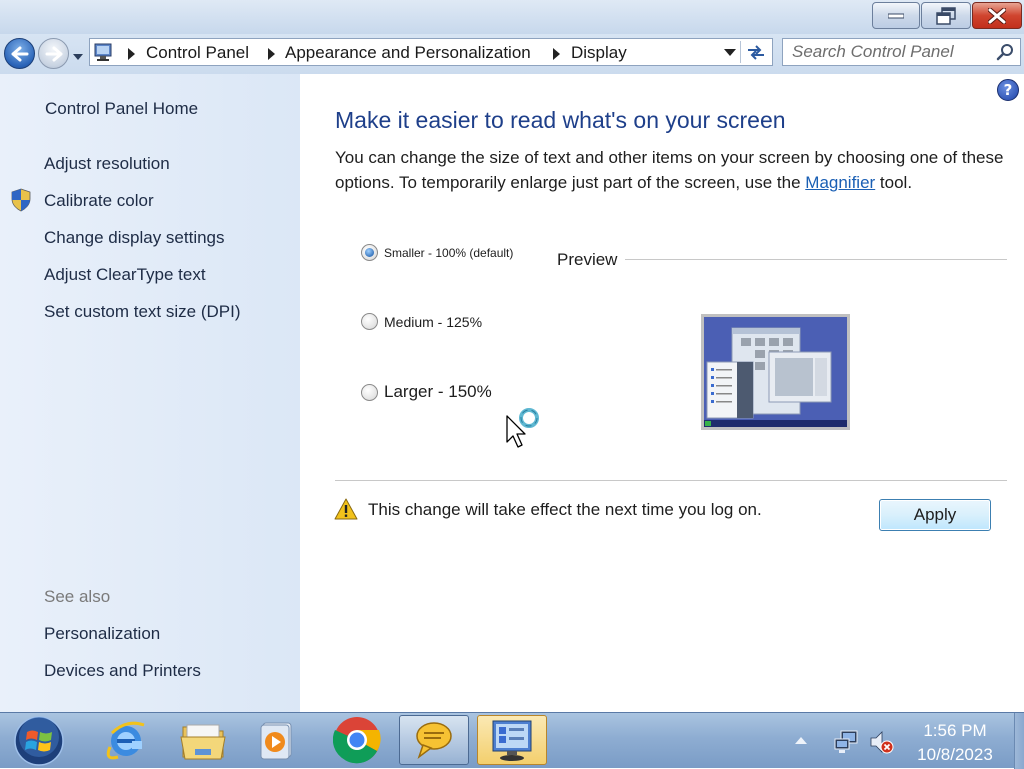 This screenshot has width=1024, height=769. I want to click on radio-smaller, so click(369, 252).